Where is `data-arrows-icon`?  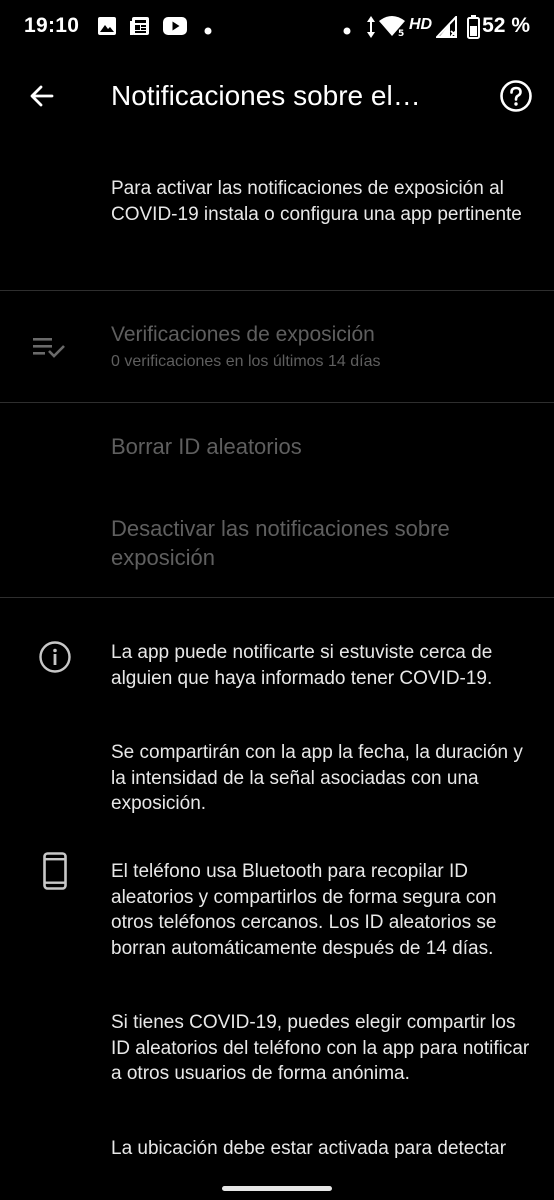 data-arrows-icon is located at coordinates (371, 29).